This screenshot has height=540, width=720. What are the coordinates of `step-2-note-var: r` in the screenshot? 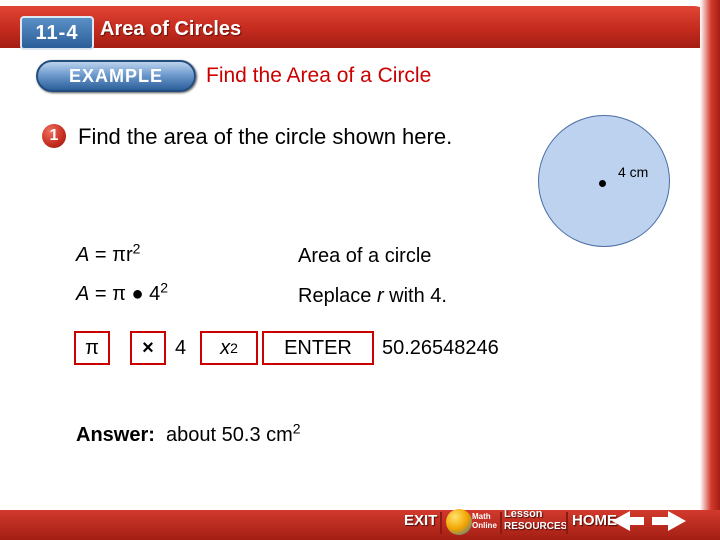 It's located at (380, 296).